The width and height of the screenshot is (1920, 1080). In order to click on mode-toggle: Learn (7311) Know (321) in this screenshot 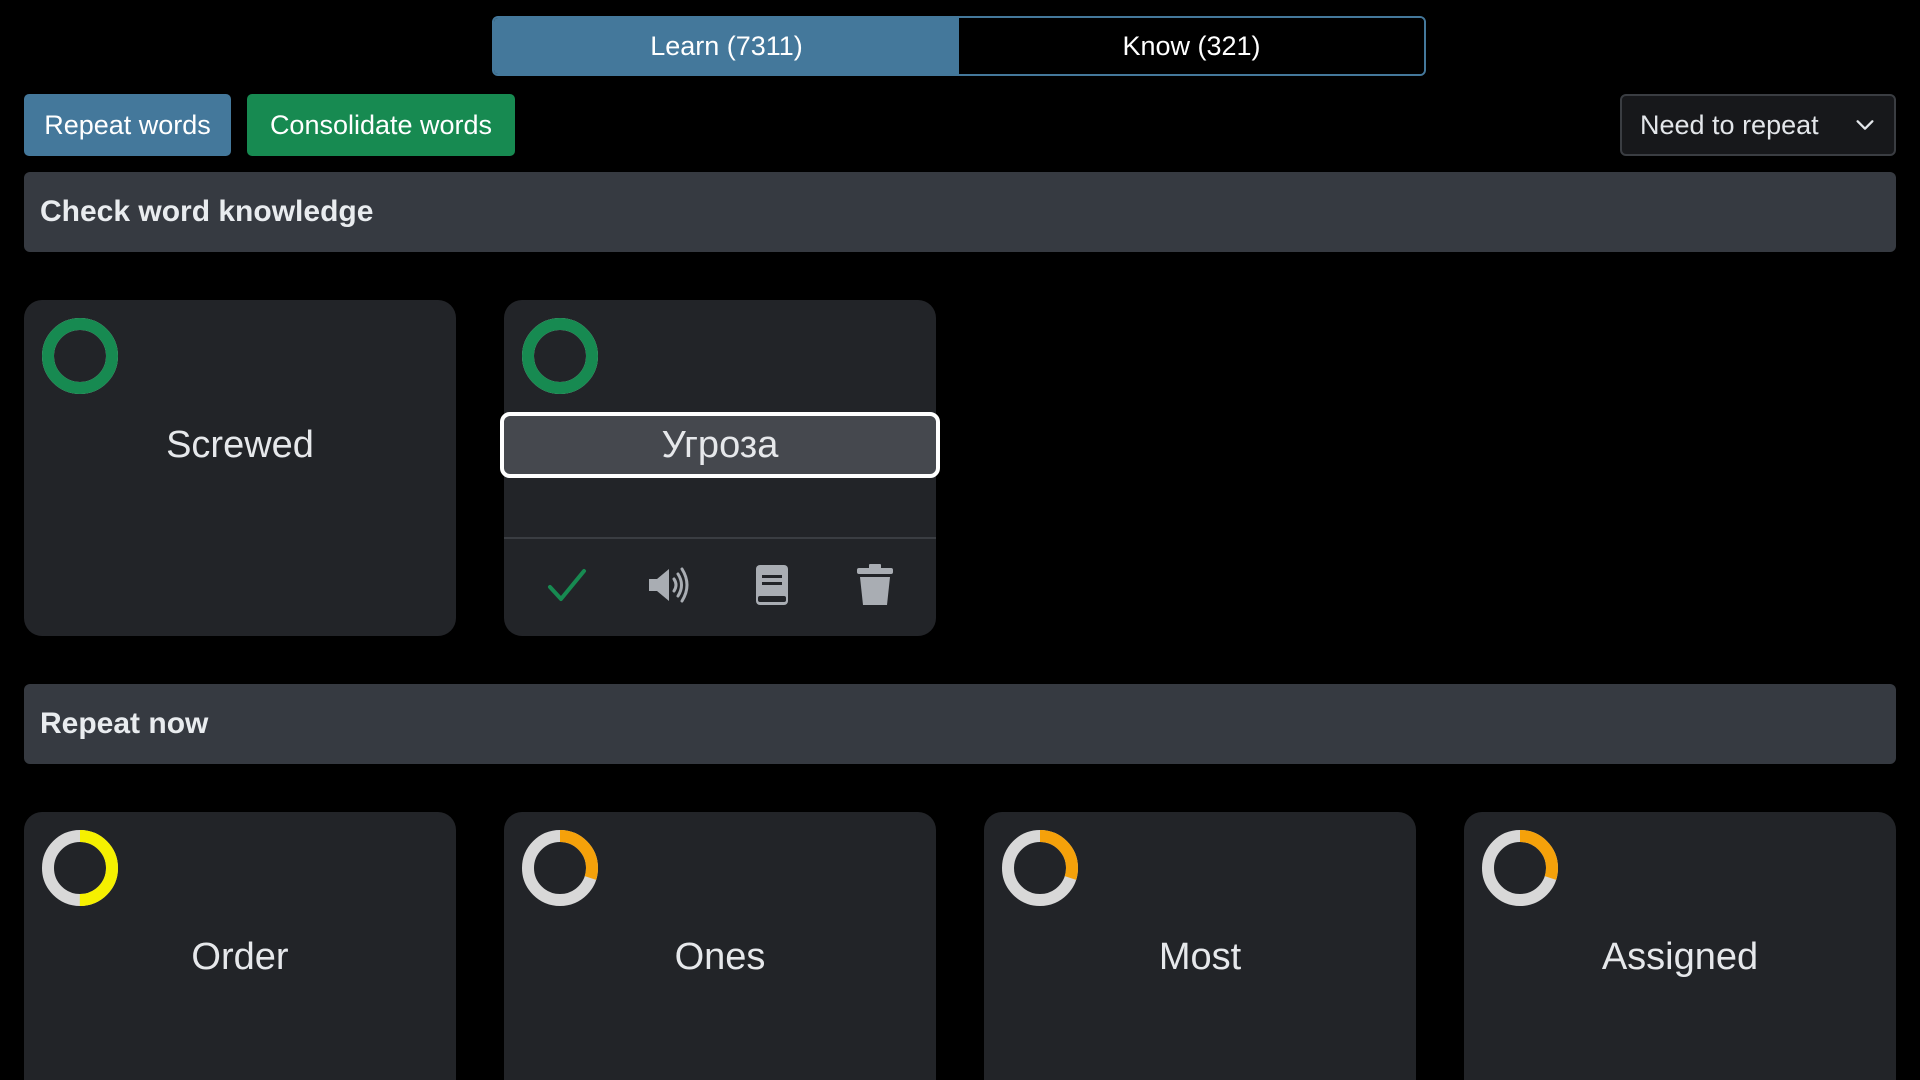, I will do `click(959, 46)`.